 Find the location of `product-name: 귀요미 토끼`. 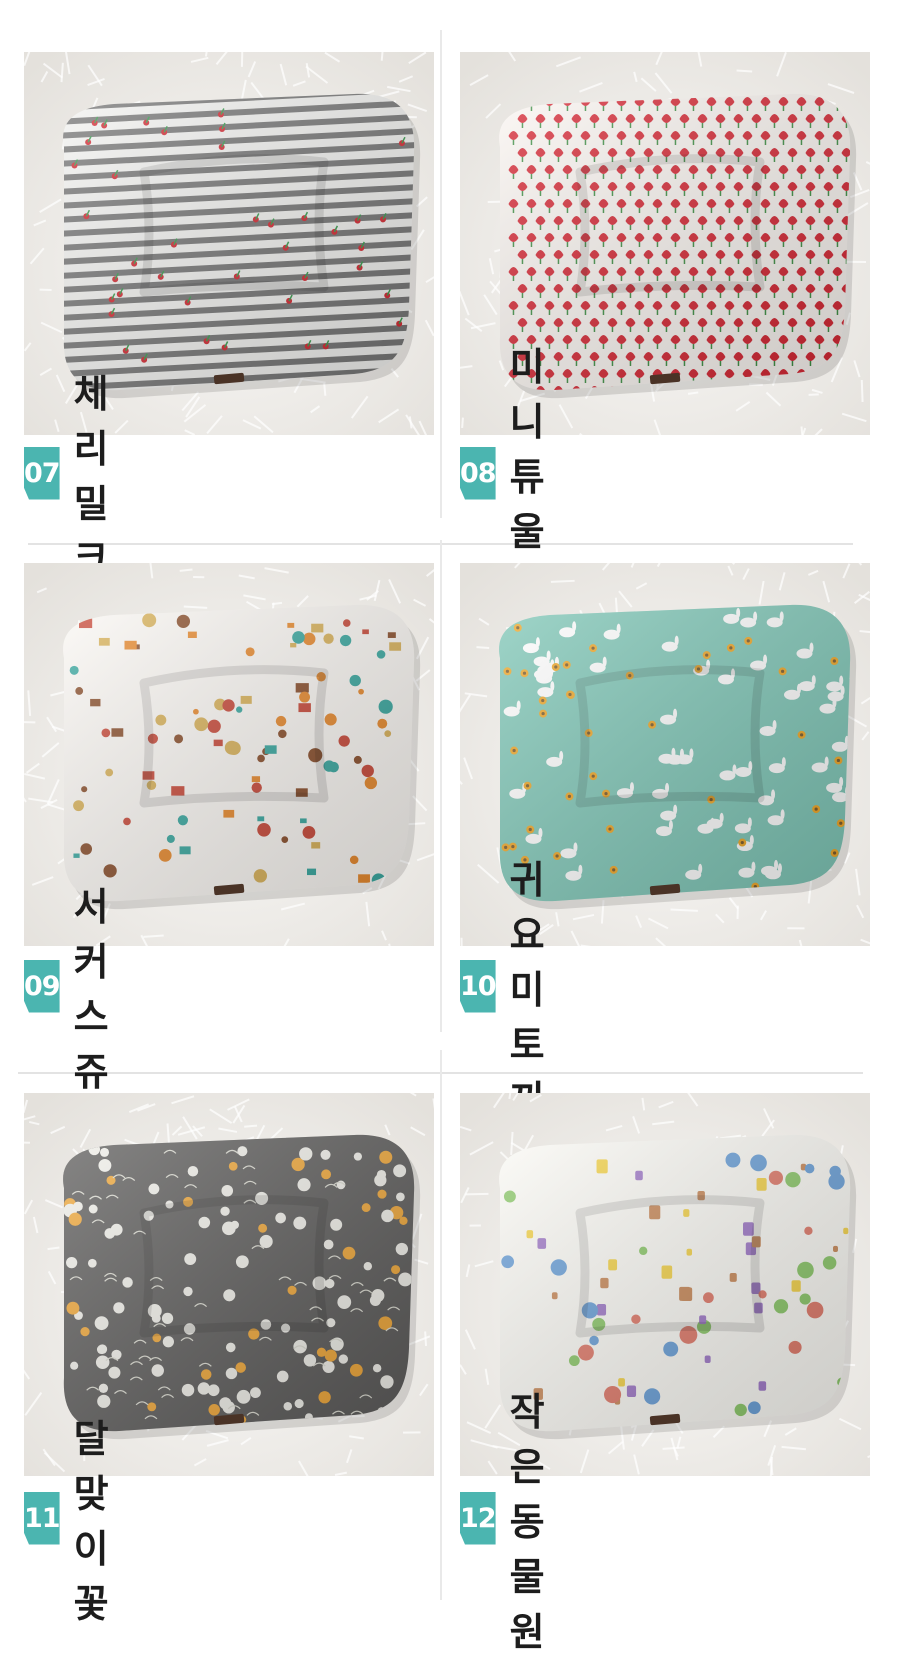

product-name: 귀요미 토끼 is located at coordinates (539, 986).